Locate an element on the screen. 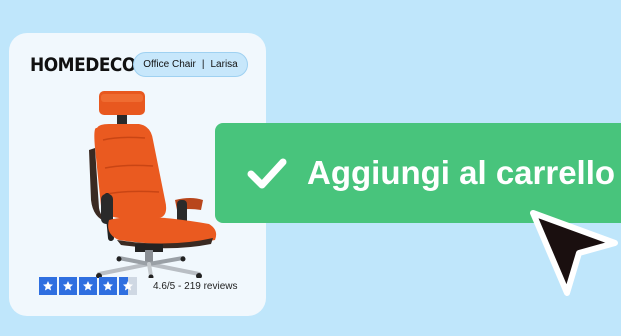 Image resolution: width=621 pixels, height=336 pixels. product-tag: Office Chair | Larisa is located at coordinates (190, 64).